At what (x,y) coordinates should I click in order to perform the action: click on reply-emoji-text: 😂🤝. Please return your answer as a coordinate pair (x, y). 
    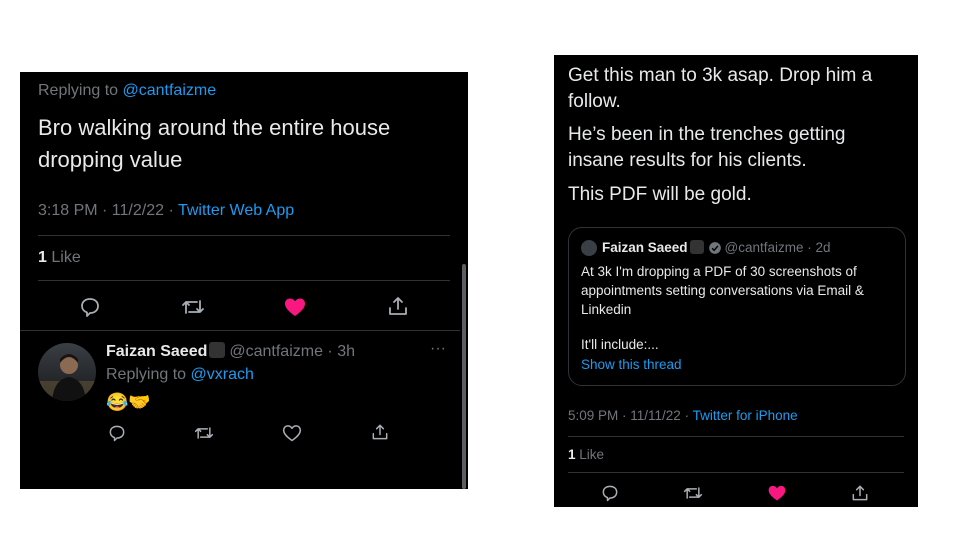
    Looking at the image, I should click on (128, 402).